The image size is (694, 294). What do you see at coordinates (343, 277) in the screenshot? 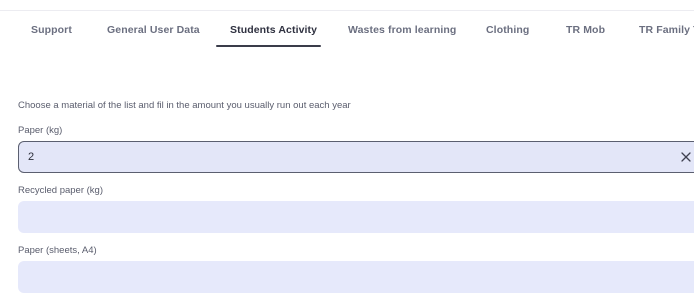
I see `paper-sheets-a4-input` at bounding box center [343, 277].